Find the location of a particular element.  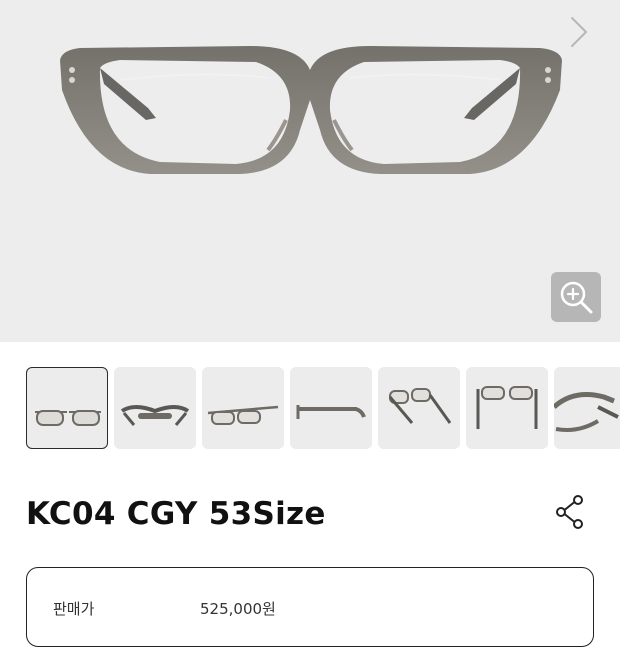

share-button is located at coordinates (571, 512).